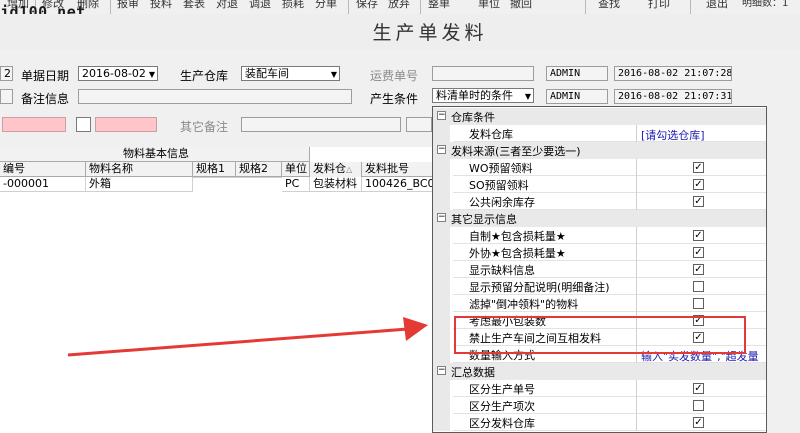 Image resolution: width=800 pixels, height=433 pixels. I want to click on panel-label: 发料来源(三者至少要选一), so click(516, 151).